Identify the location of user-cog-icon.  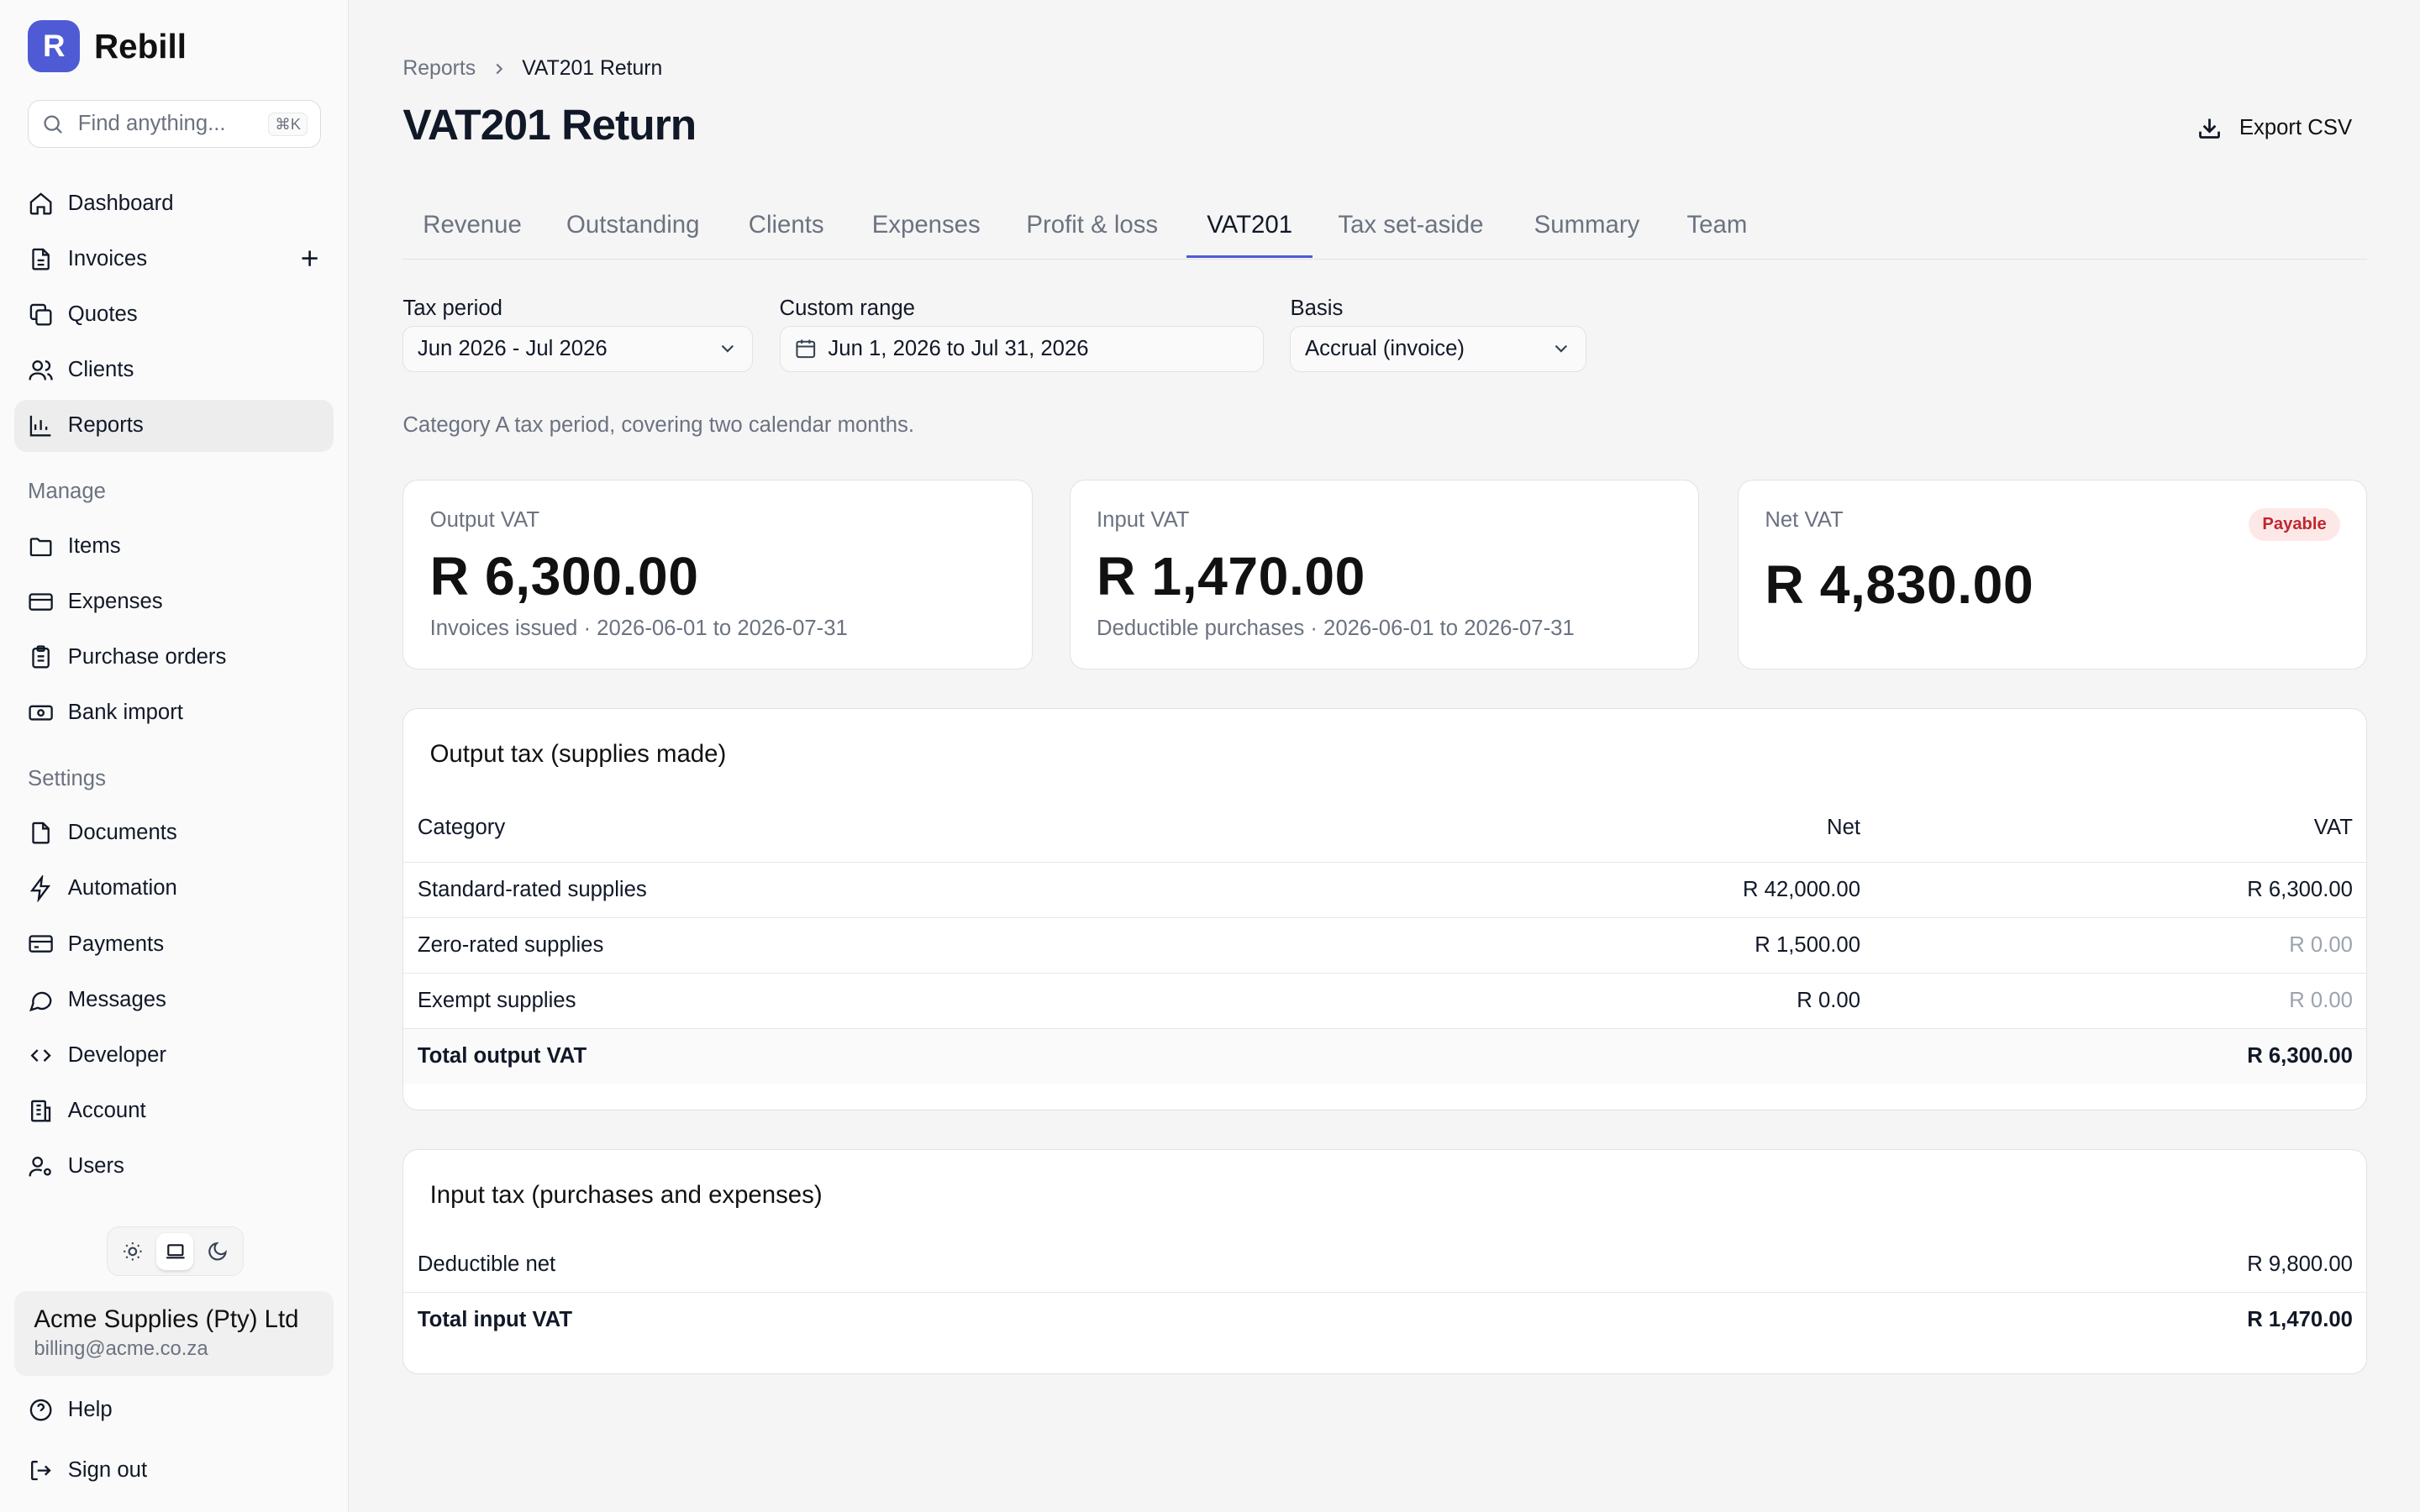
(40, 1166).